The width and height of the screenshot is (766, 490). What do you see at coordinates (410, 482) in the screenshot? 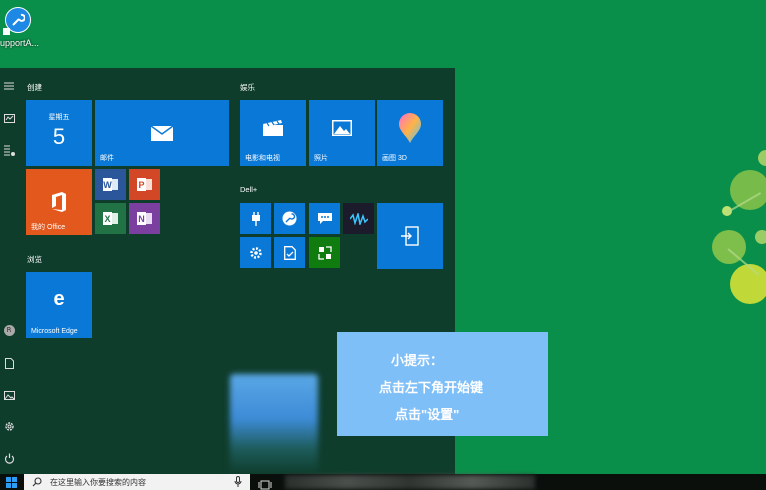
I see `blurred-taskbar-apps` at bounding box center [410, 482].